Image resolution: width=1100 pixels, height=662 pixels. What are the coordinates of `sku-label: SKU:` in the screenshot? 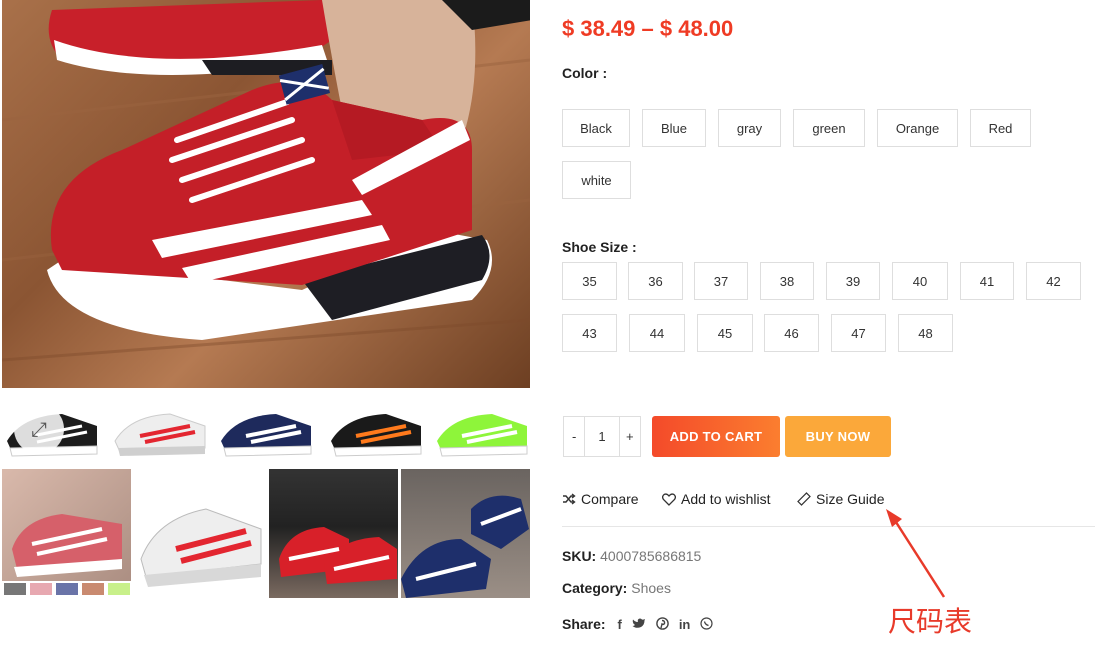 It's located at (579, 556).